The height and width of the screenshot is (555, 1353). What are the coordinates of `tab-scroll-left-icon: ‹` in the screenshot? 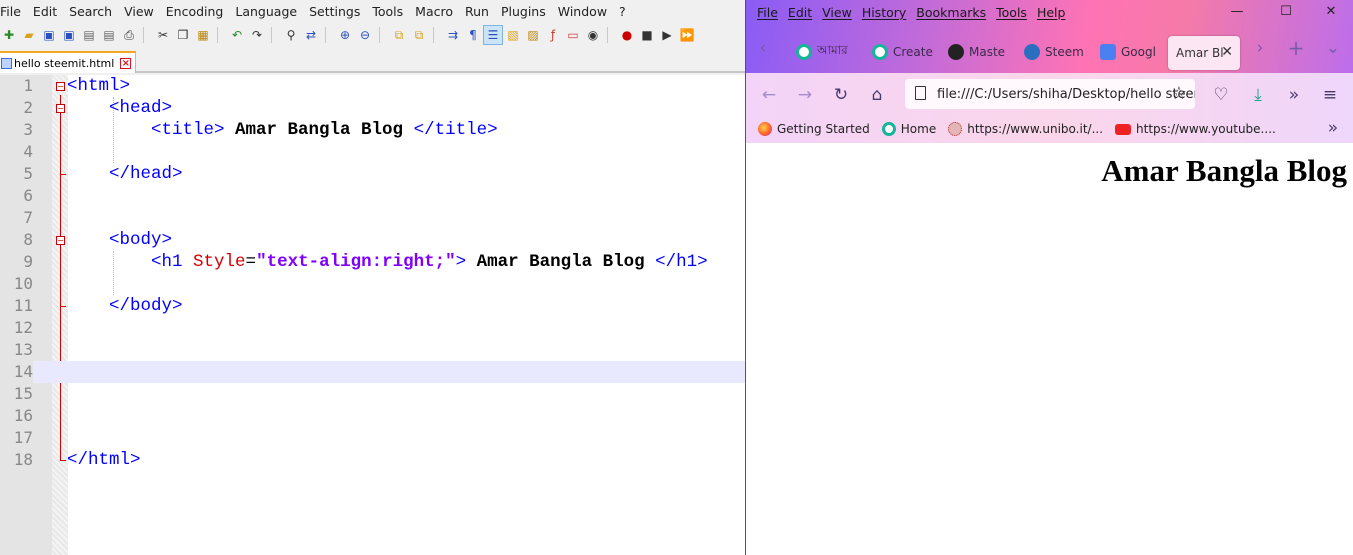 It's located at (763, 48).